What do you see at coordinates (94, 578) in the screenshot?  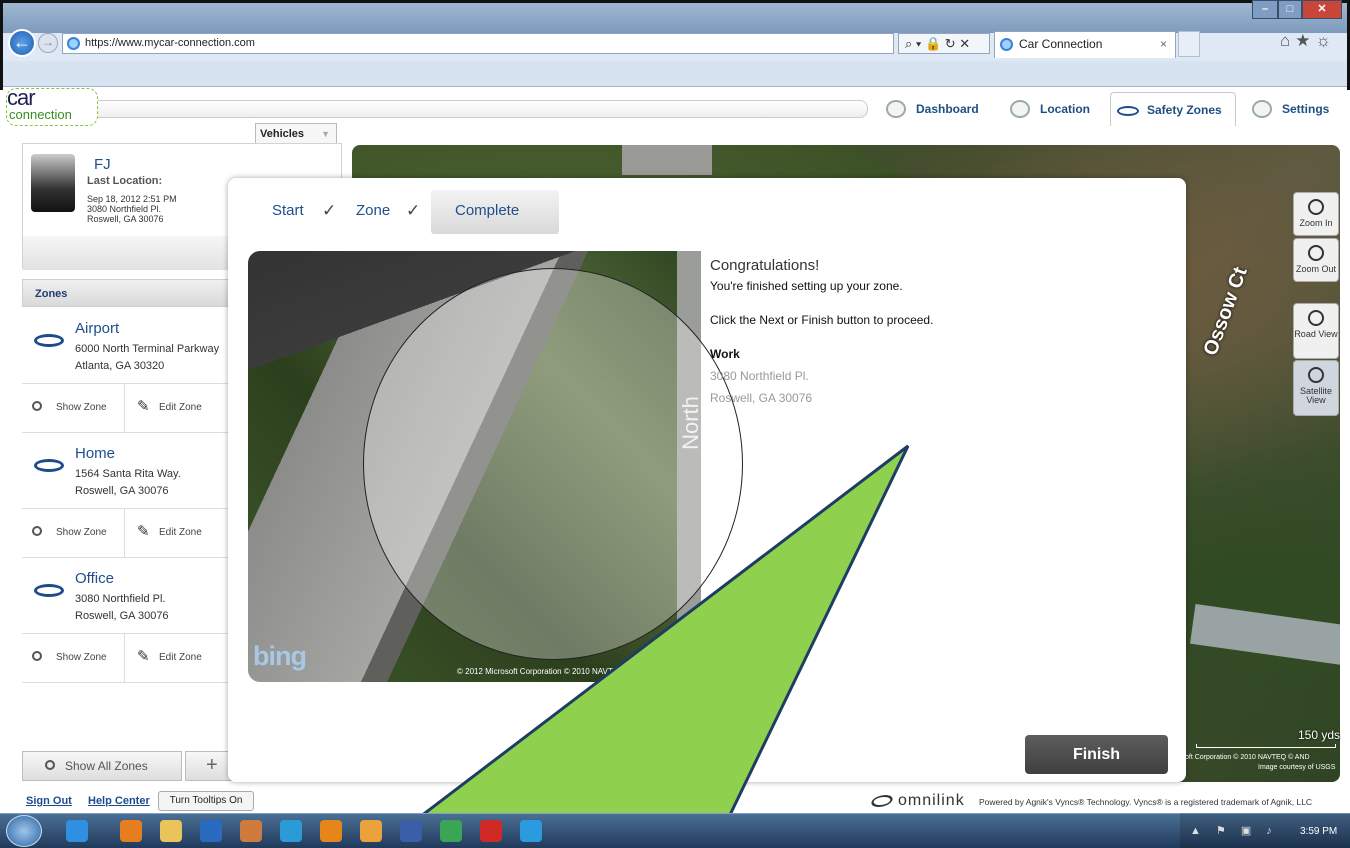 I see `zone-name: Office` at bounding box center [94, 578].